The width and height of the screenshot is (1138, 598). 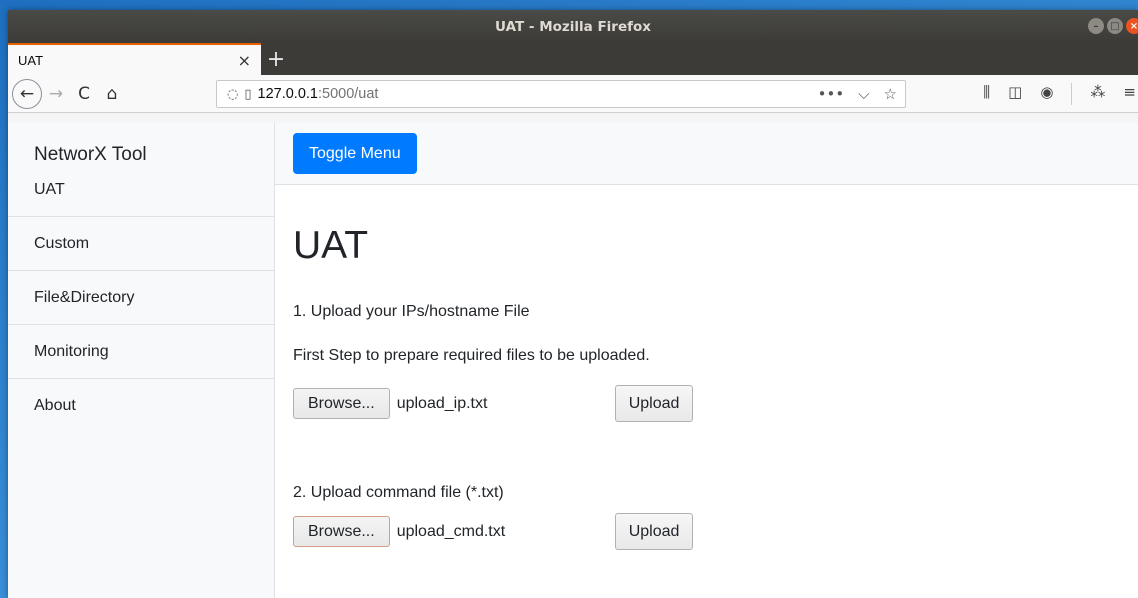 I want to click on maximize-icon: □, so click(x=1115, y=26).